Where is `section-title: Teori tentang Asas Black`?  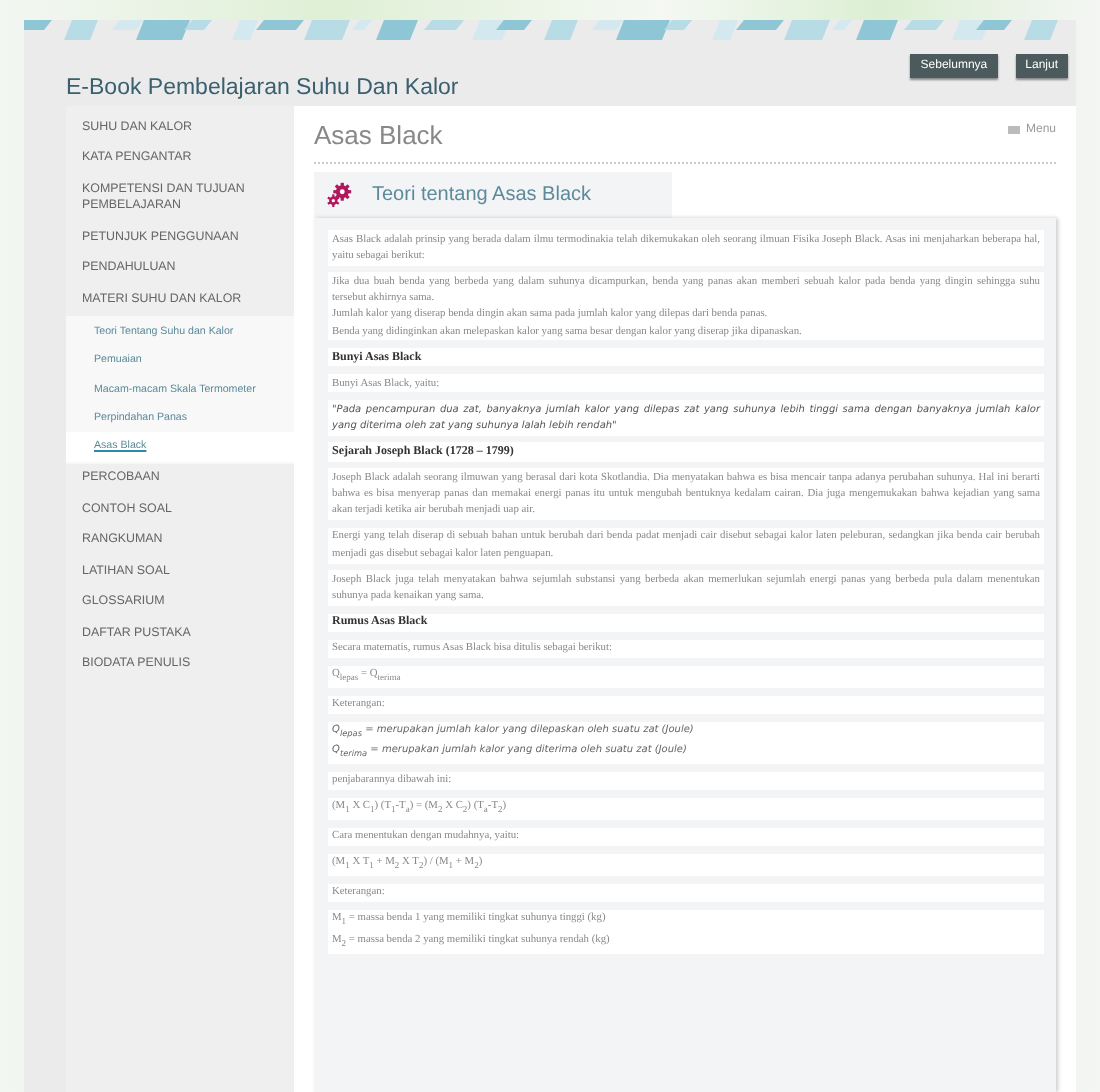
section-title: Teori tentang Asas Black is located at coordinates (482, 195).